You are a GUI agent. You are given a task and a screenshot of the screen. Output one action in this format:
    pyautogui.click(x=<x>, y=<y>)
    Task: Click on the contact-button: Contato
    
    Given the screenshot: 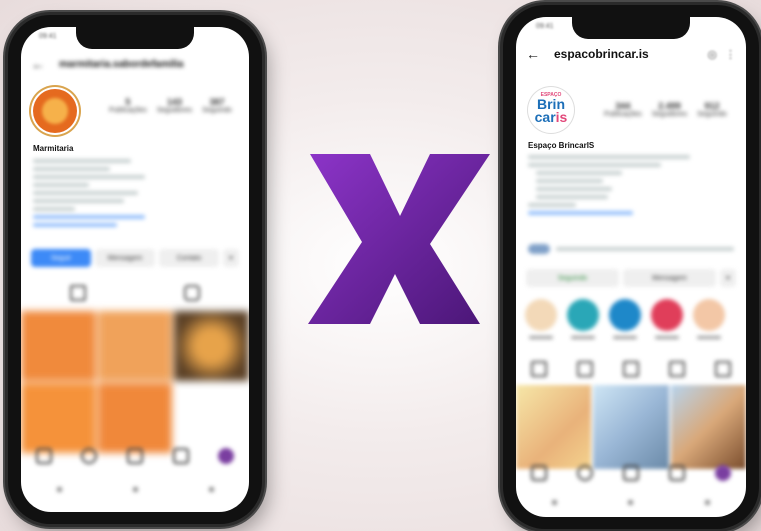 What is the action you would take?
    pyautogui.click(x=189, y=258)
    